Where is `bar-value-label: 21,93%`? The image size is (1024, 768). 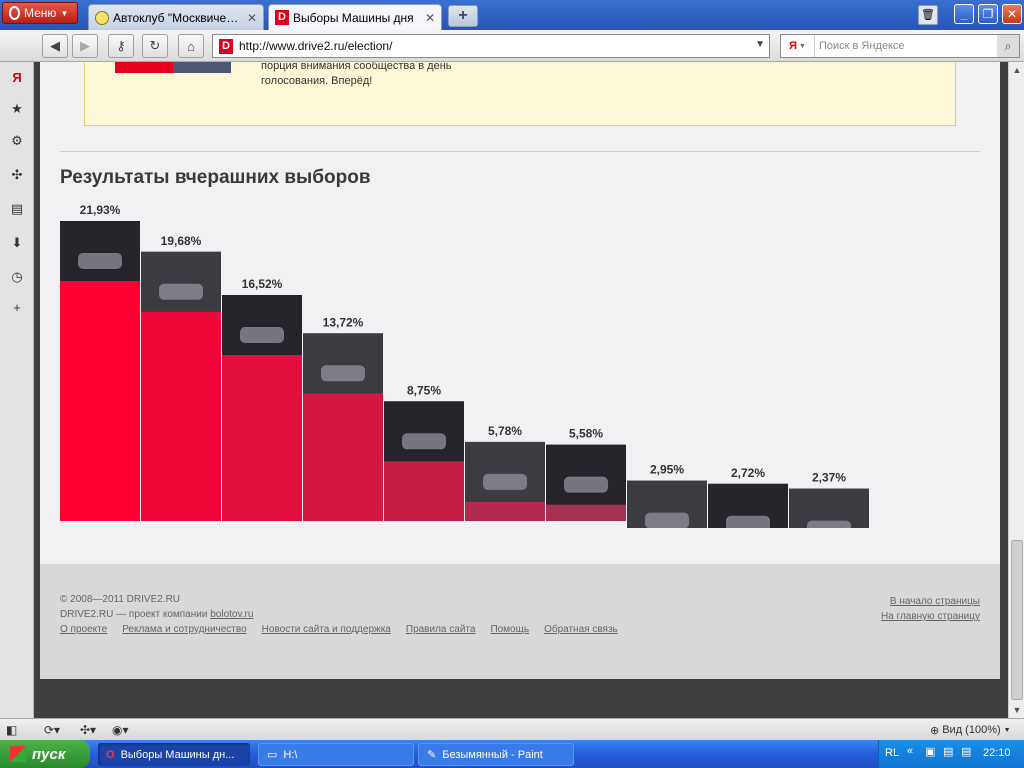 bar-value-label: 21,93% is located at coordinates (100, 210).